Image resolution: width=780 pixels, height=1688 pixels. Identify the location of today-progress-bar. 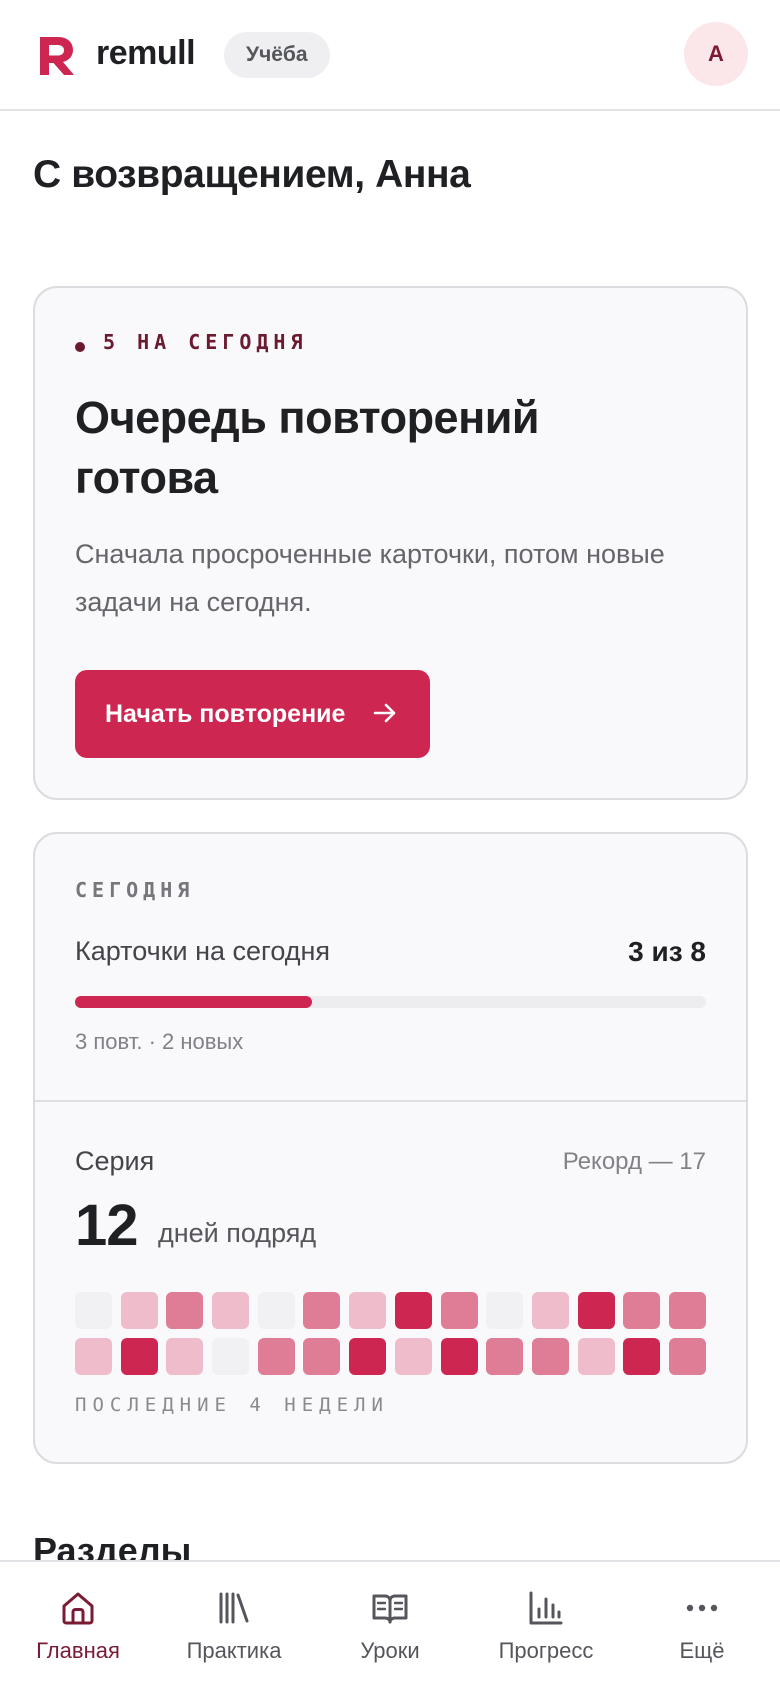
(390, 1002).